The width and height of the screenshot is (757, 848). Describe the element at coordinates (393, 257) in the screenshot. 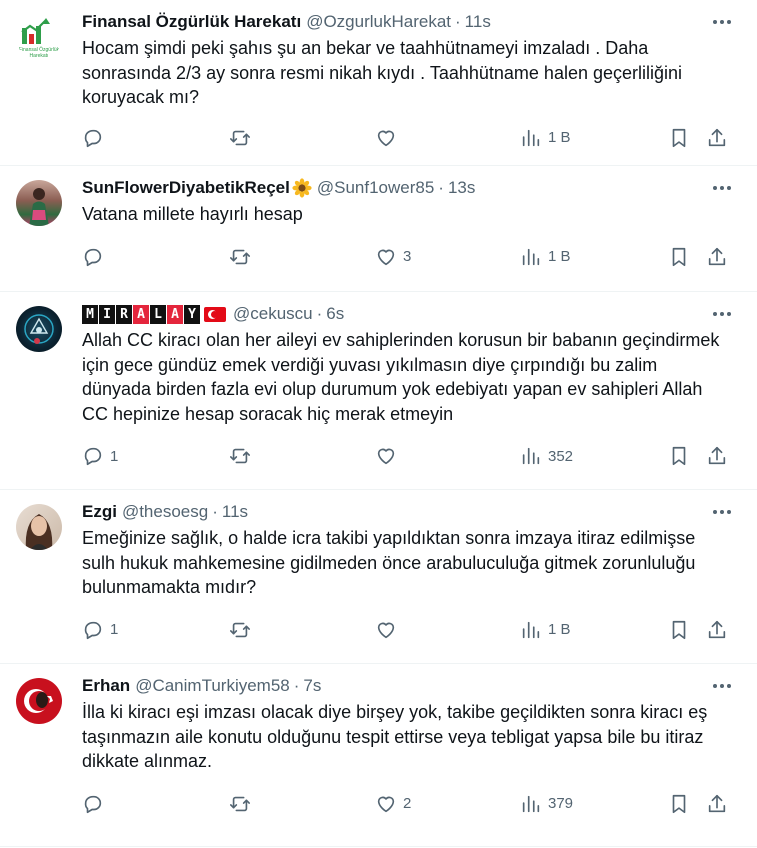

I see `like-button: 3` at that location.